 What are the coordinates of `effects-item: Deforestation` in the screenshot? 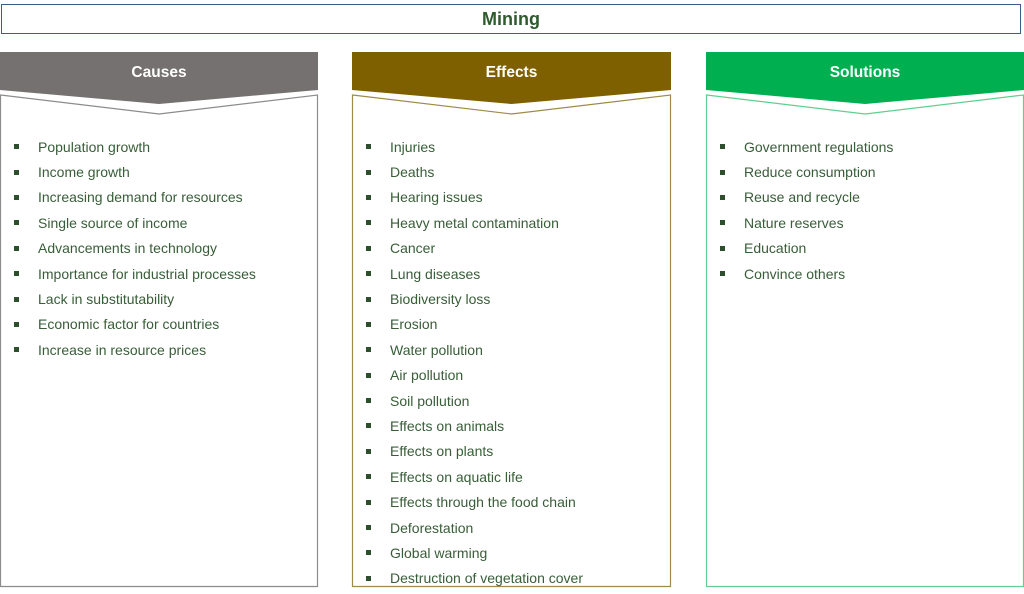 It's located at (513, 527).